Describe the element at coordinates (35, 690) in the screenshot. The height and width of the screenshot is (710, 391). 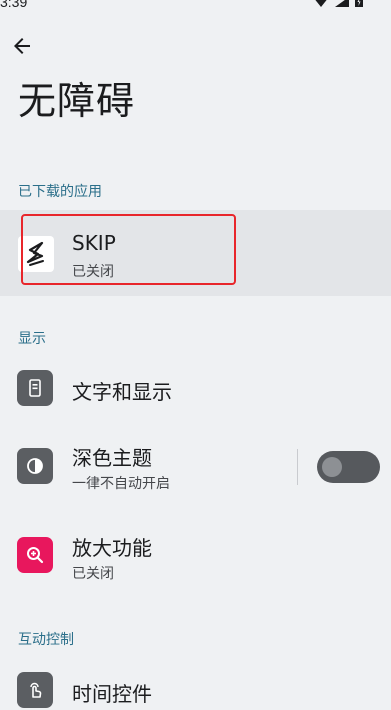
I see `touch-timing-icon` at that location.